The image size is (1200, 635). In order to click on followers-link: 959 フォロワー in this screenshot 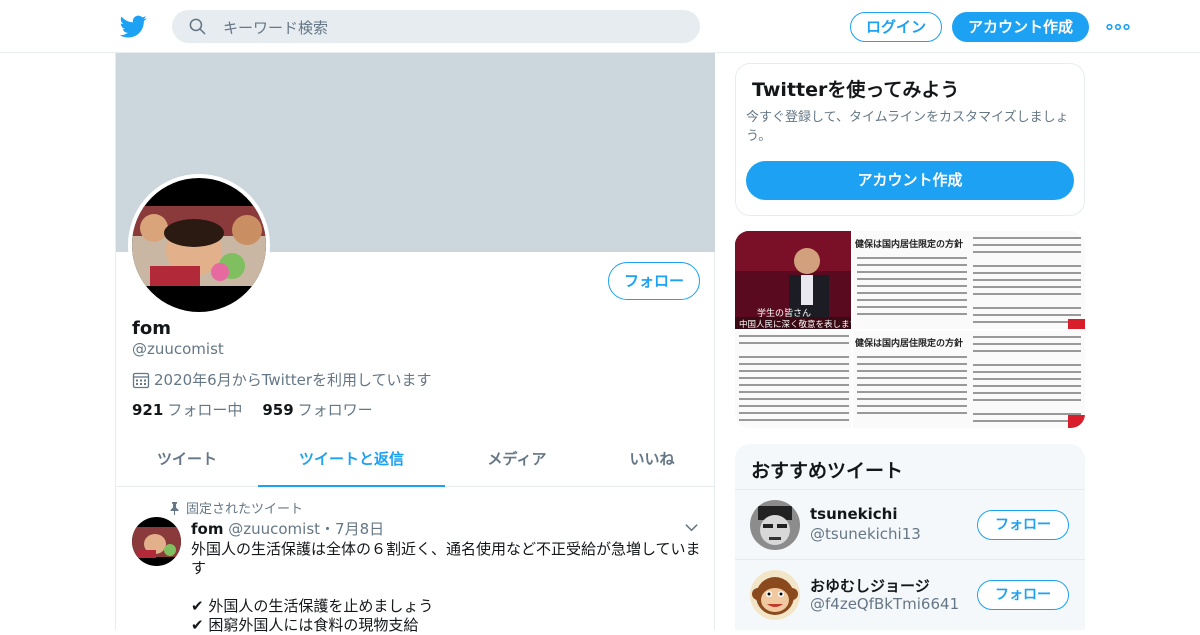, I will do `click(317, 410)`.